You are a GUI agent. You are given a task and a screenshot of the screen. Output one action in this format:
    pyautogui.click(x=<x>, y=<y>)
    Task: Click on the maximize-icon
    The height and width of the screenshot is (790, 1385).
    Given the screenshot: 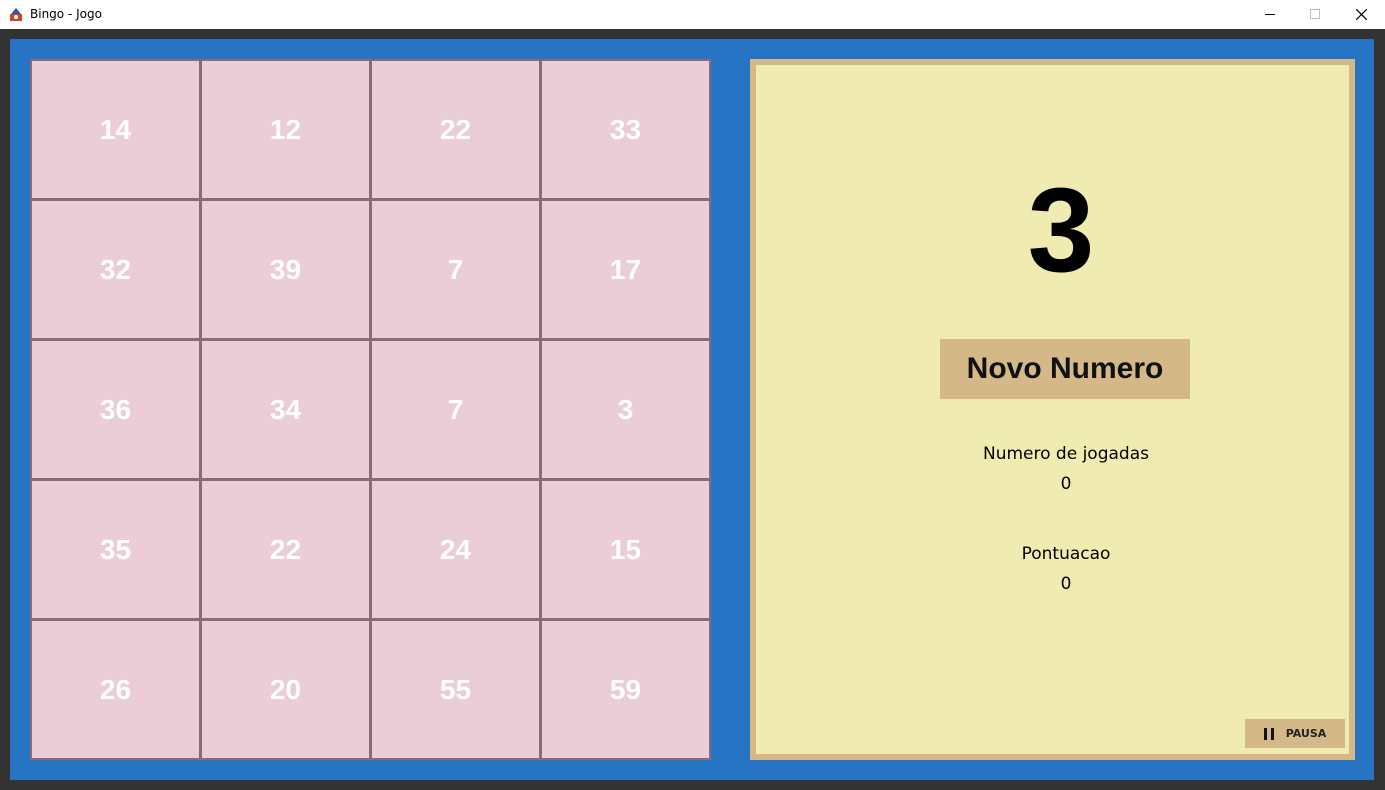 What is the action you would take?
    pyautogui.click(x=1314, y=14)
    